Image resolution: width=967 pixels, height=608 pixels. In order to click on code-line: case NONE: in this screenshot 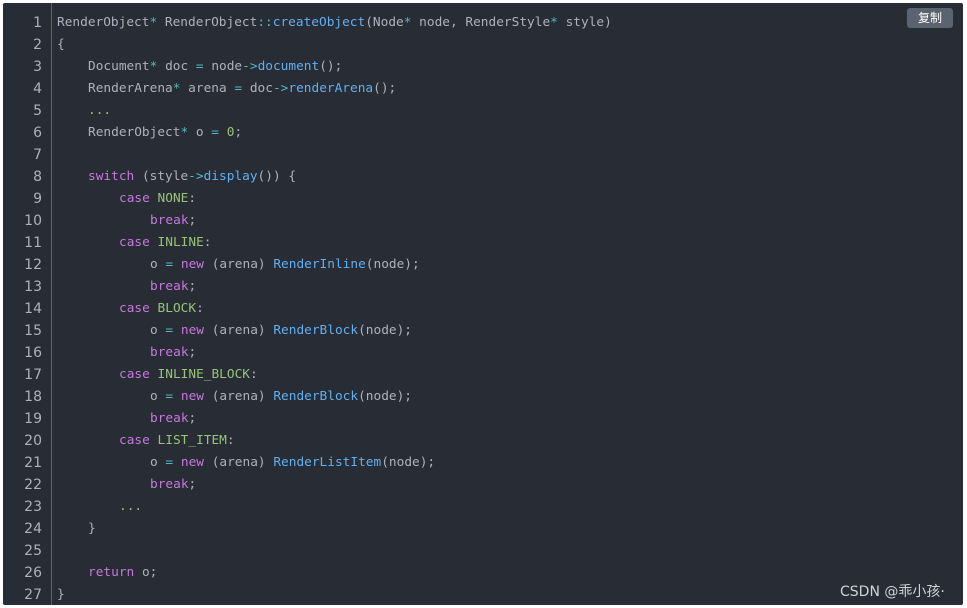, I will do `click(157, 199)`.